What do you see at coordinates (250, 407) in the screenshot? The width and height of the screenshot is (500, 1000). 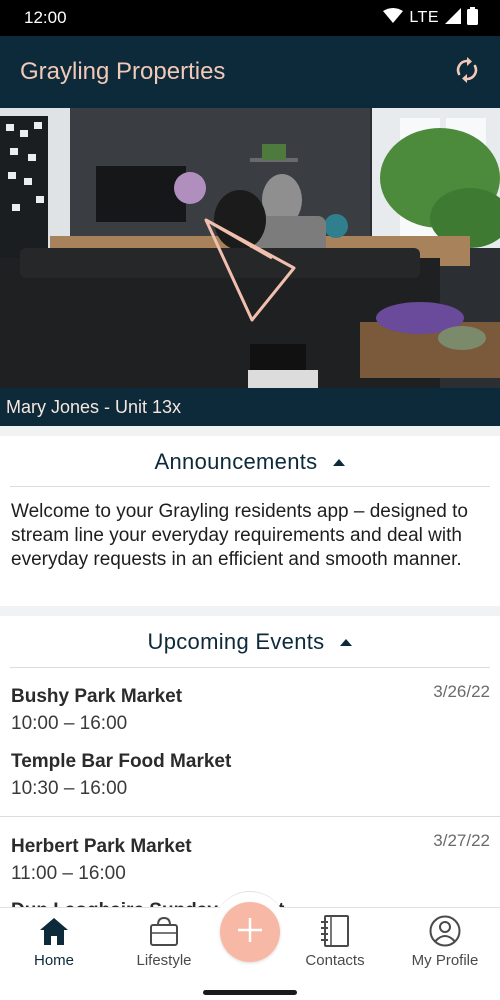 I see `resident-label: Mary Jones - Unit 13x` at bounding box center [250, 407].